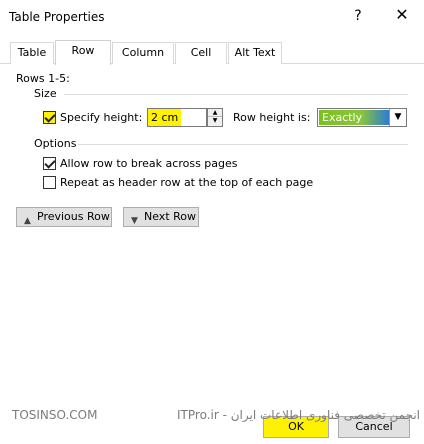 This screenshot has width=424, height=444. Describe the element at coordinates (27, 221) in the screenshot. I see `triangle-up-icon: ▲` at that location.